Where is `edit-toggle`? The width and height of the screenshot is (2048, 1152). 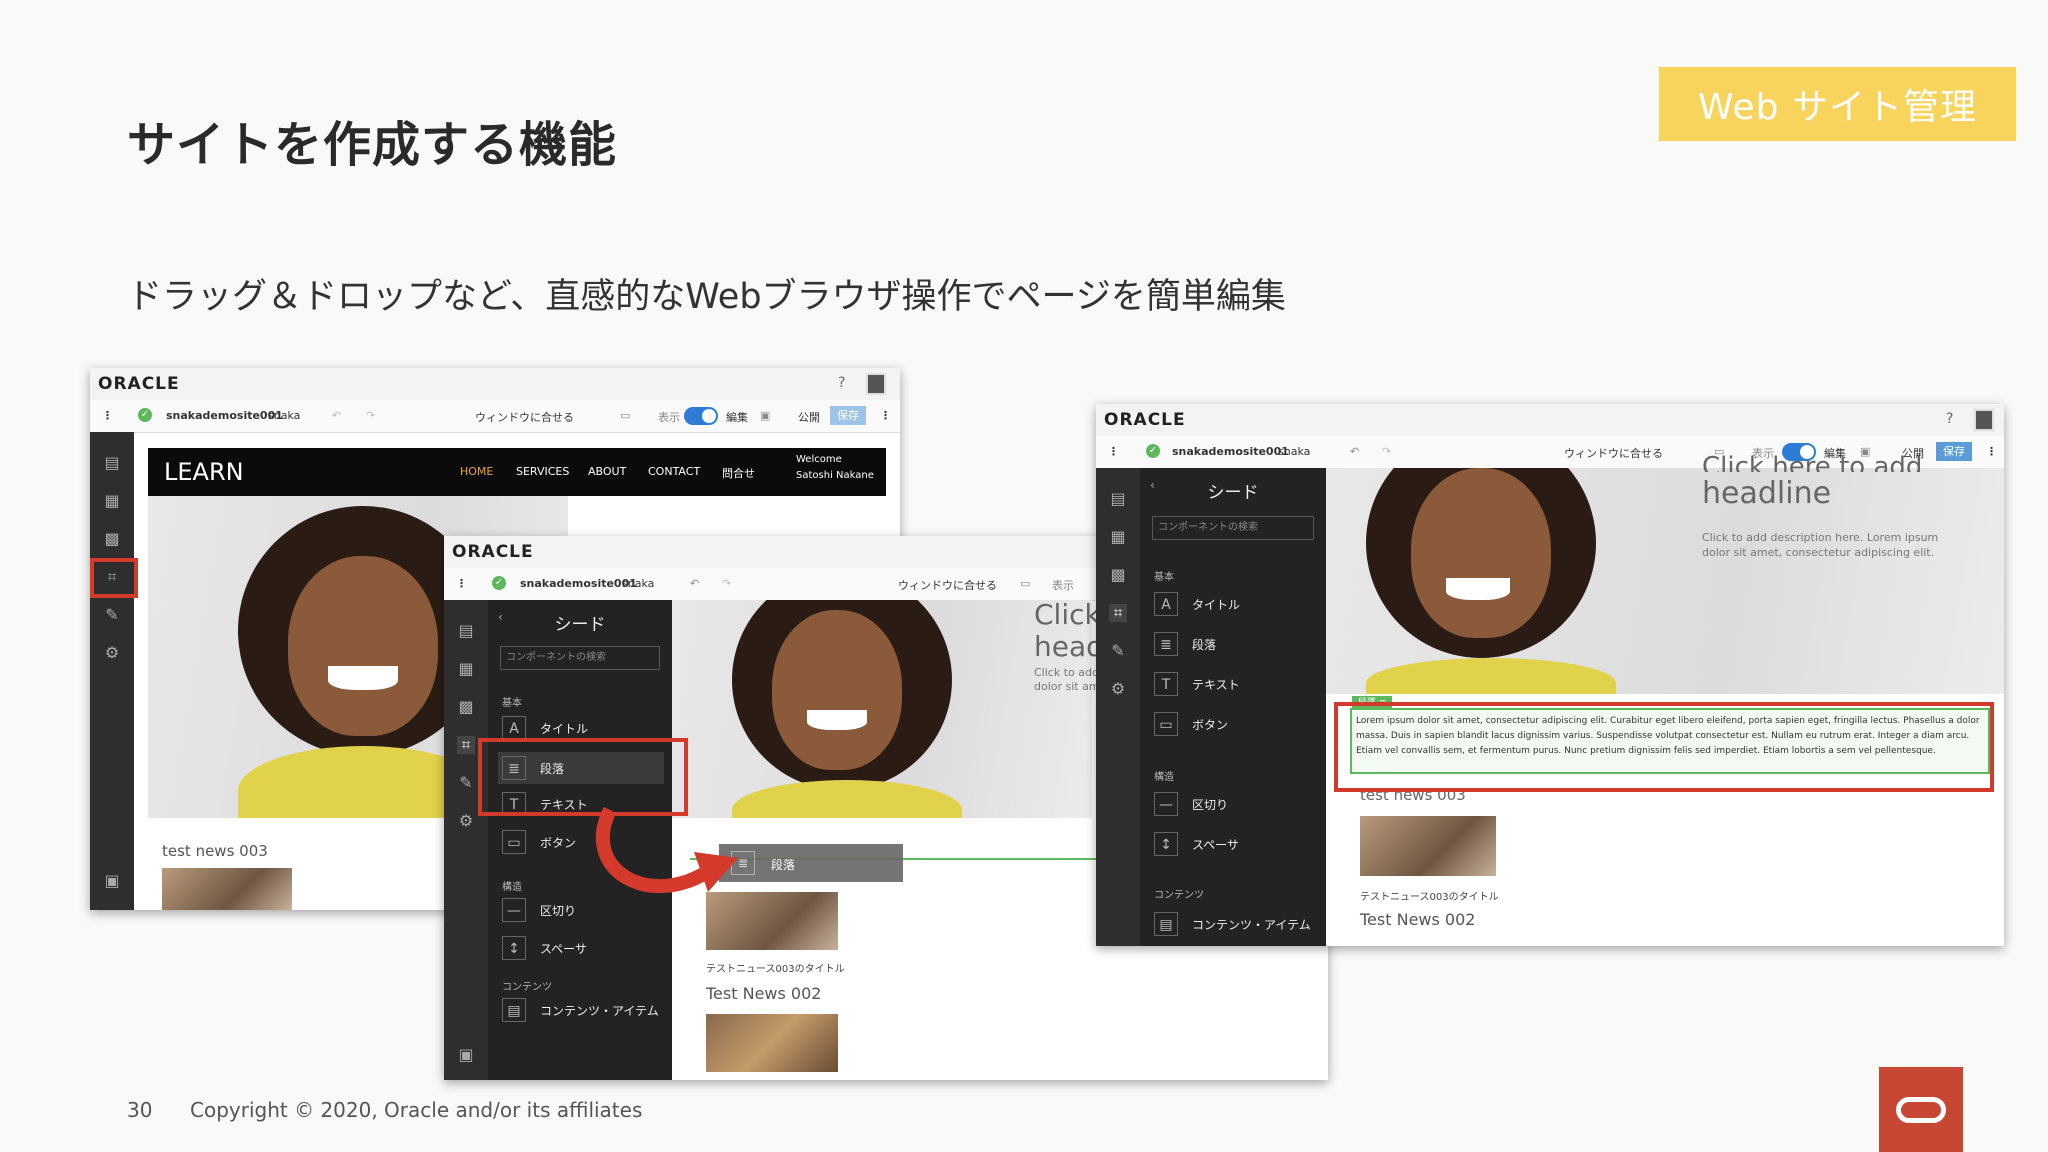 edit-toggle is located at coordinates (701, 416).